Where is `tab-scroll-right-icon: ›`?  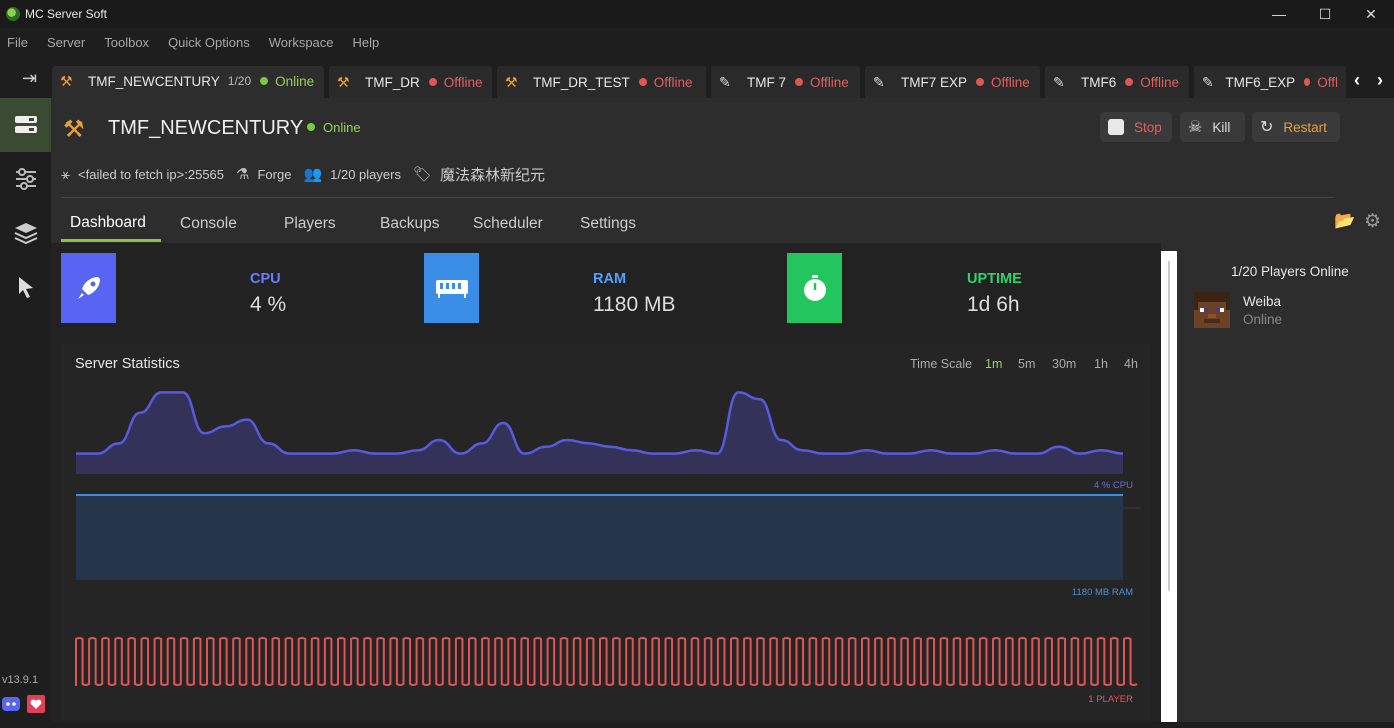 tab-scroll-right-icon: › is located at coordinates (1380, 80).